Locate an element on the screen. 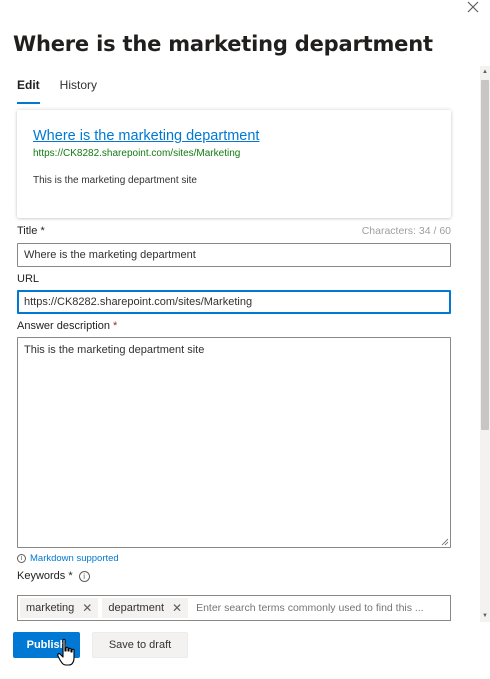 This screenshot has width=490, height=679. url-label: URL is located at coordinates (28, 279).